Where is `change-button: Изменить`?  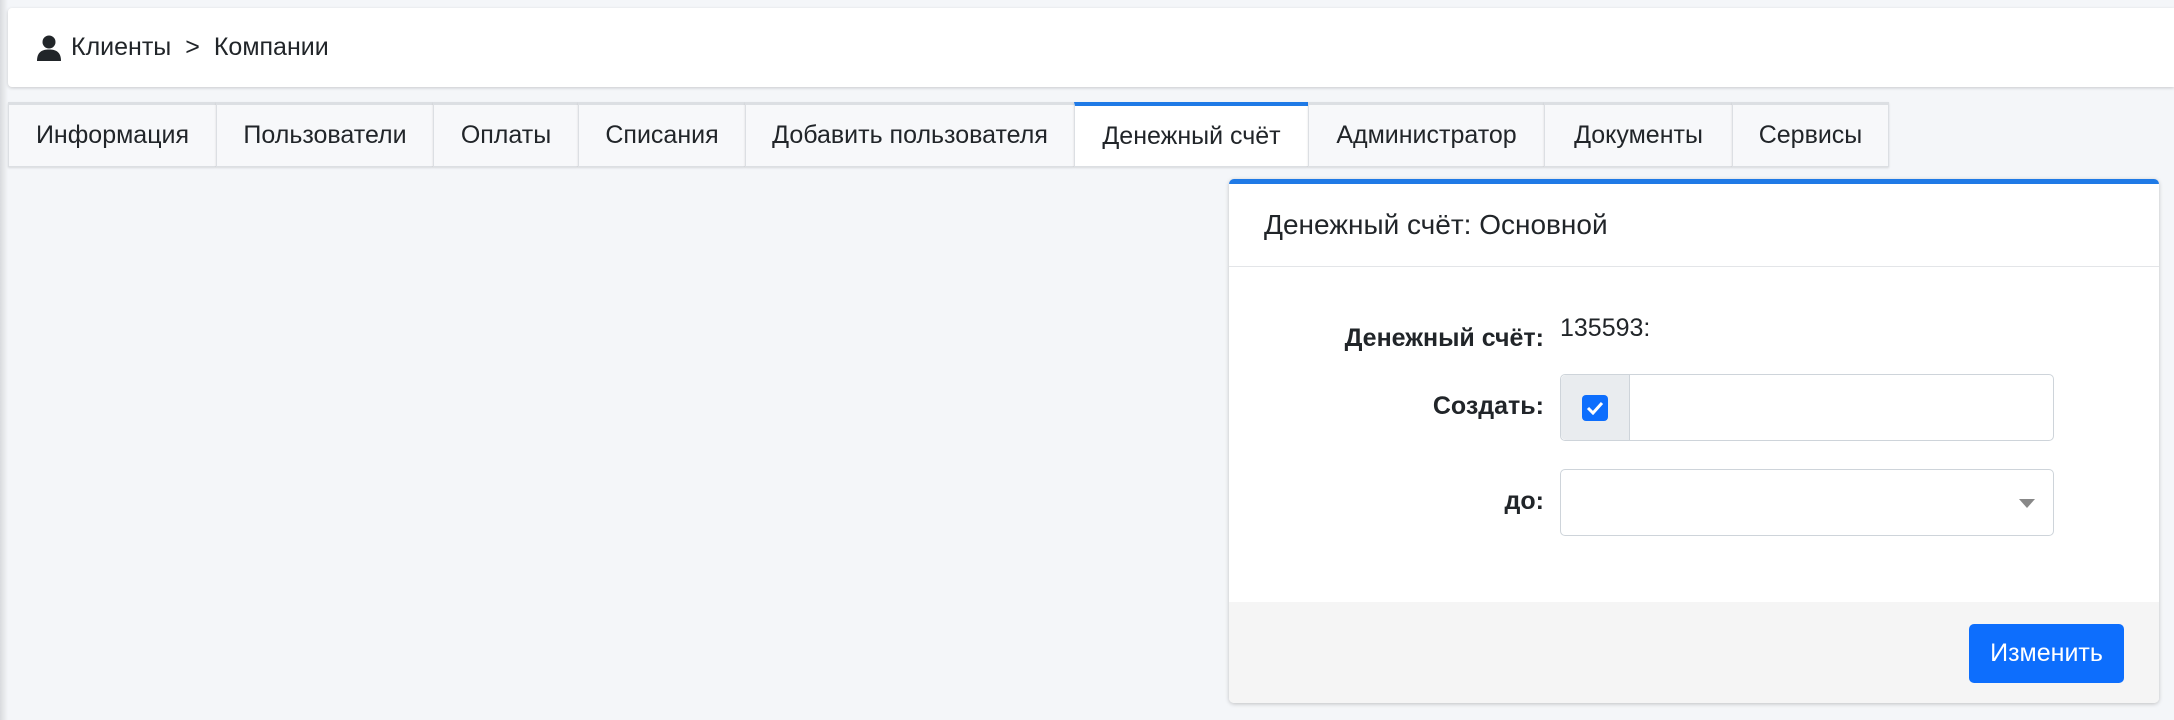 change-button: Изменить is located at coordinates (2046, 653).